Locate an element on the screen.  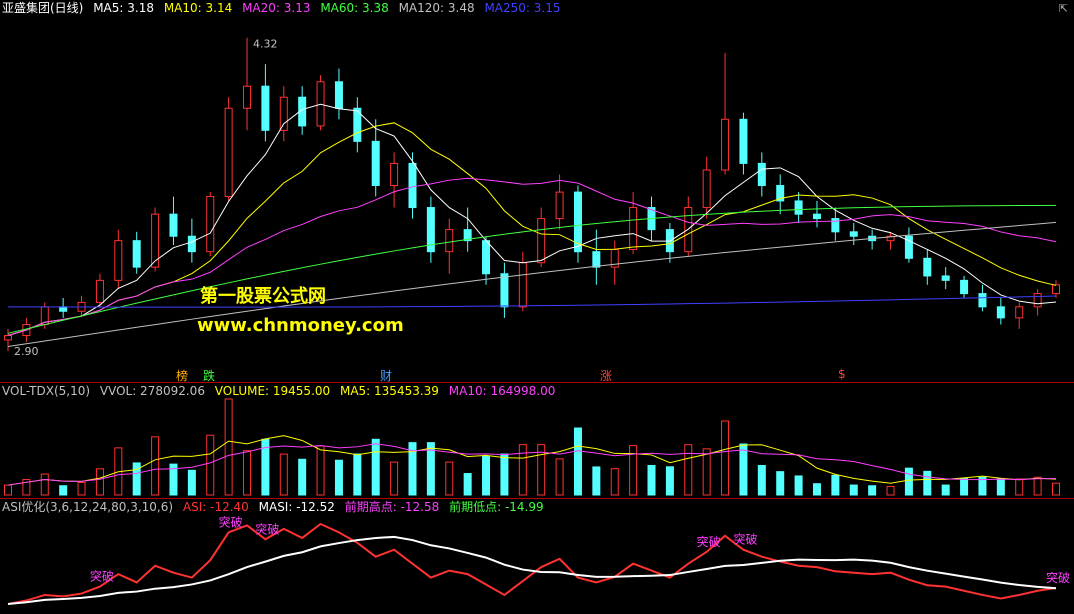
stock-title: 亚盛集团(日线) is located at coordinates (43, 8).